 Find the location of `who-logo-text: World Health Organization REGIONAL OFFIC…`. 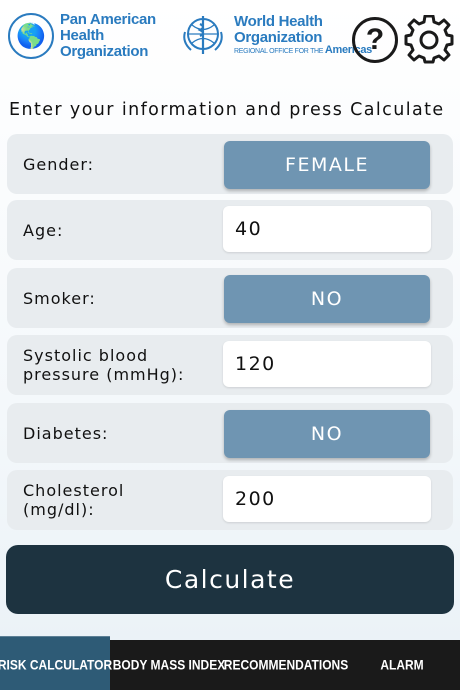

who-logo-text: World Health Organization REGIONAL OFFIC… is located at coordinates (303, 34).